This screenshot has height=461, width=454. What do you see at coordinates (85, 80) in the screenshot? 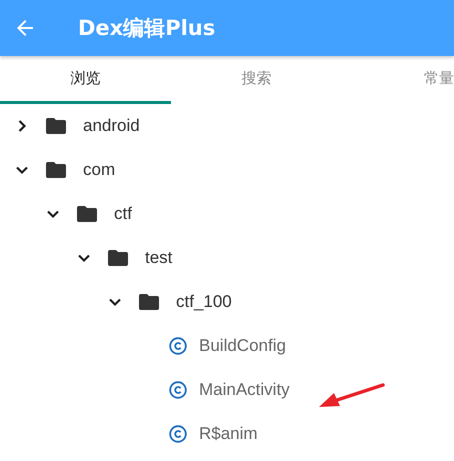
I see `tab: 浏览` at bounding box center [85, 80].